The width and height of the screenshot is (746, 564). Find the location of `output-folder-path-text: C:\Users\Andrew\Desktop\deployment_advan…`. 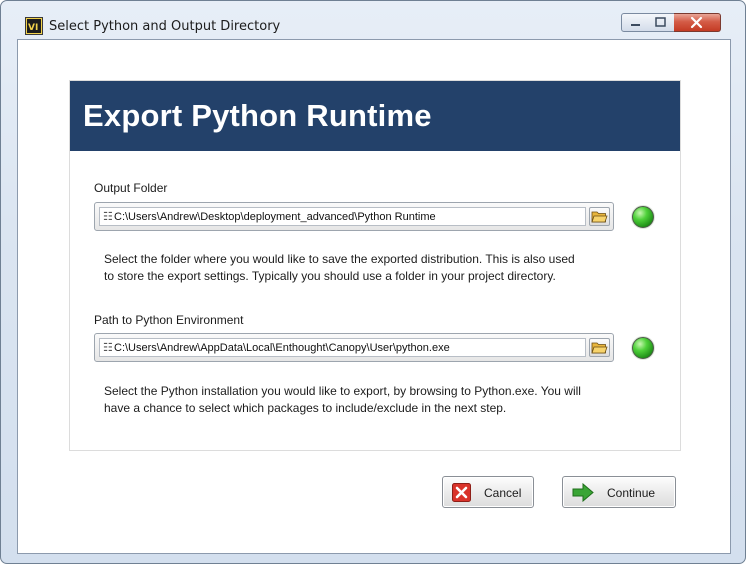

output-folder-path-text: C:\Users\Andrew\Desktop\deployment_advan… is located at coordinates (275, 217).